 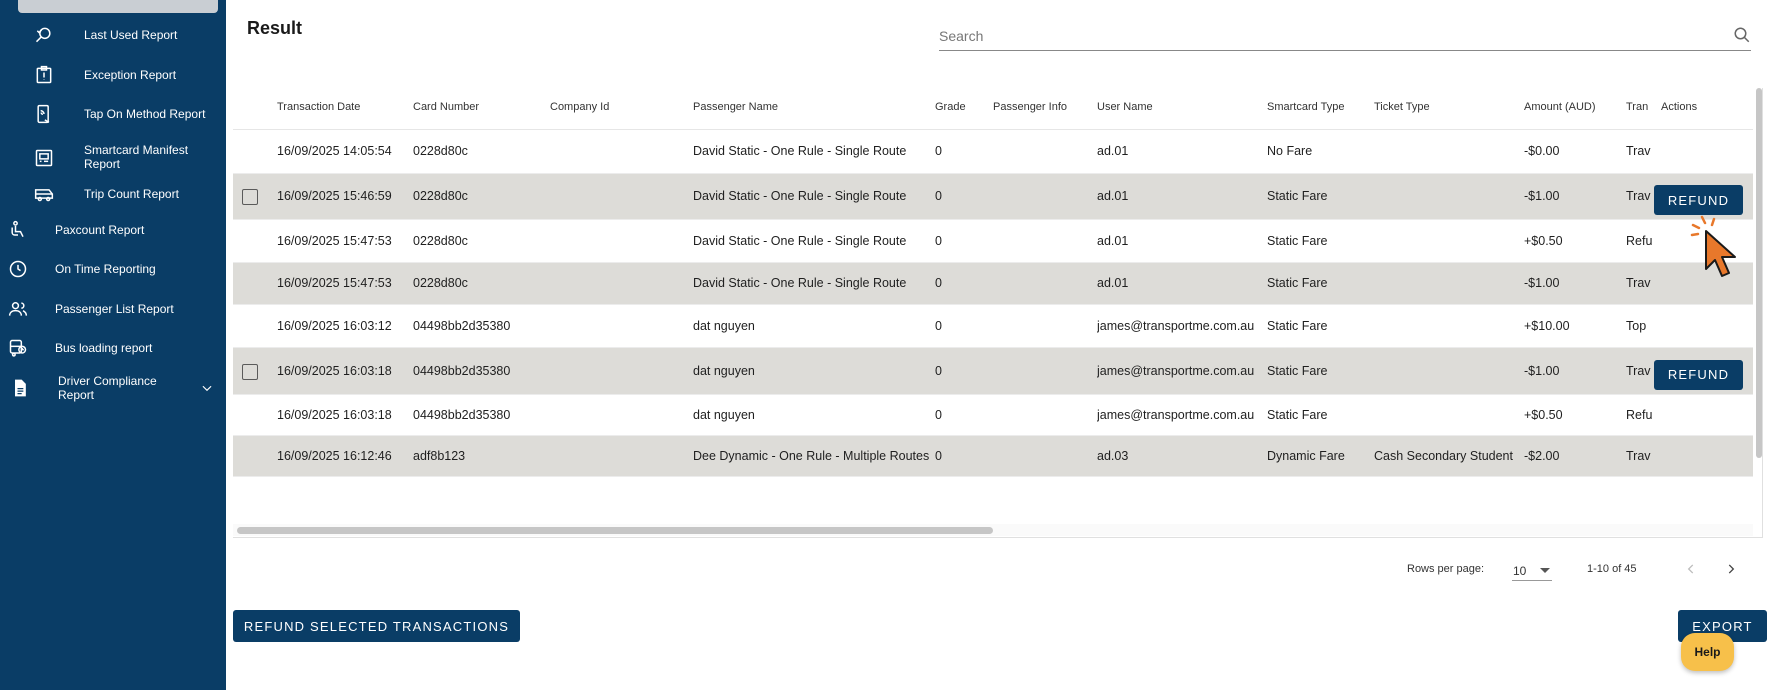 What do you see at coordinates (376, 626) in the screenshot?
I see `refund-selected-transactions-button: REFUND SELECTED TRANSACTIONS` at bounding box center [376, 626].